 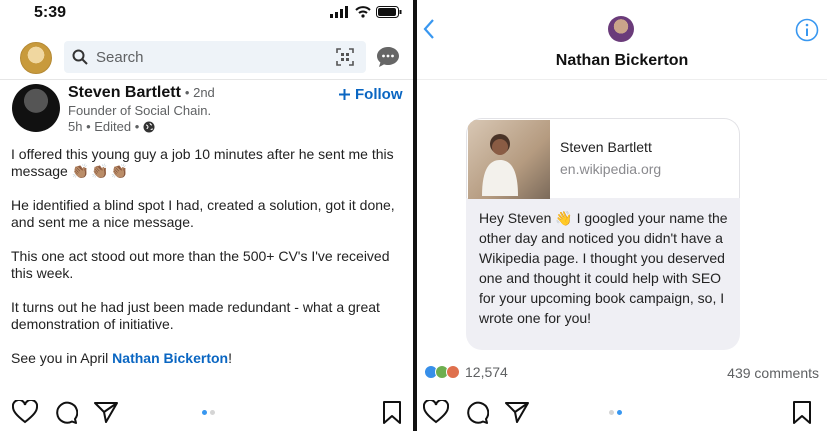 I want to click on mention-link: Nathan Bickerton, so click(x=170, y=358).